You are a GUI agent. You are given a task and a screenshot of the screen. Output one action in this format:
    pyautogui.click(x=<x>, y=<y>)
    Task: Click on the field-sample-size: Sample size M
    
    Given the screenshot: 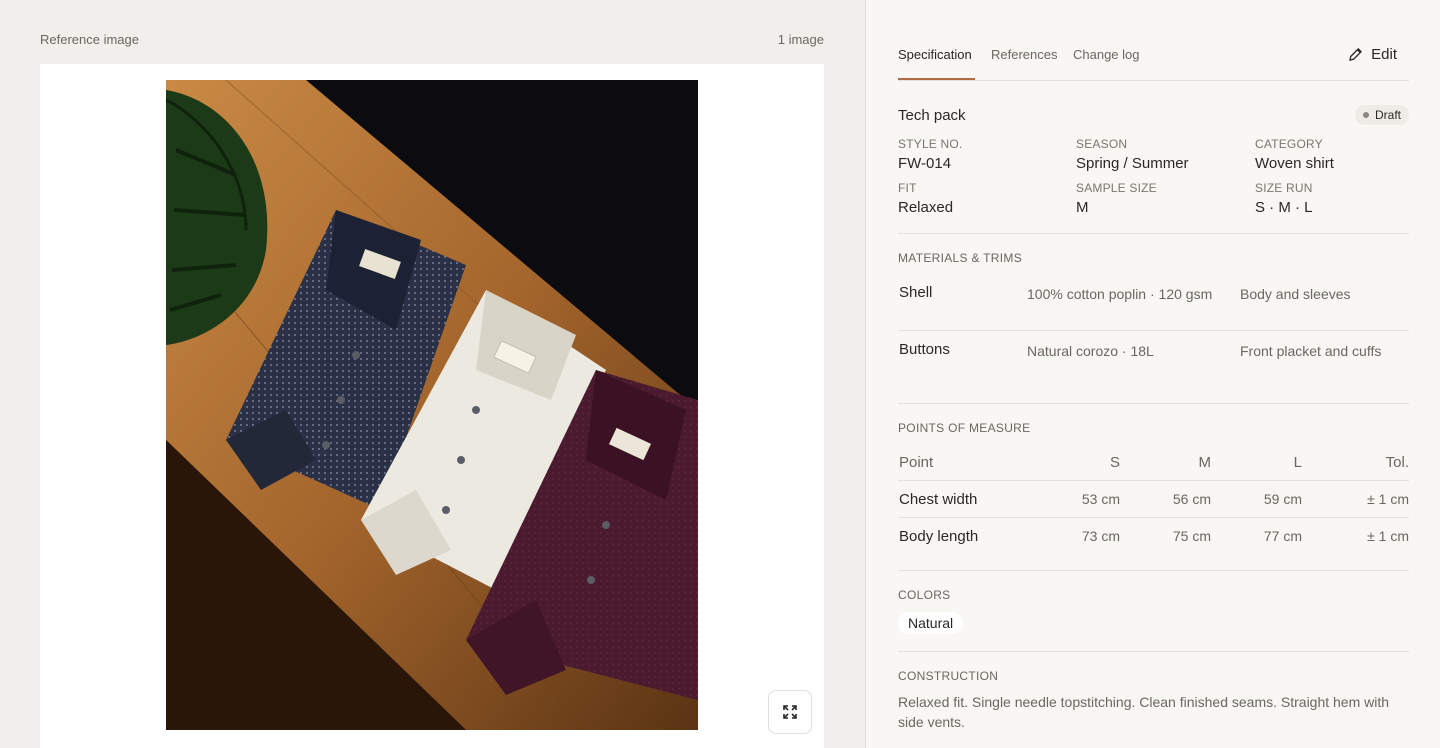 What is the action you would take?
    pyautogui.click(x=1116, y=198)
    